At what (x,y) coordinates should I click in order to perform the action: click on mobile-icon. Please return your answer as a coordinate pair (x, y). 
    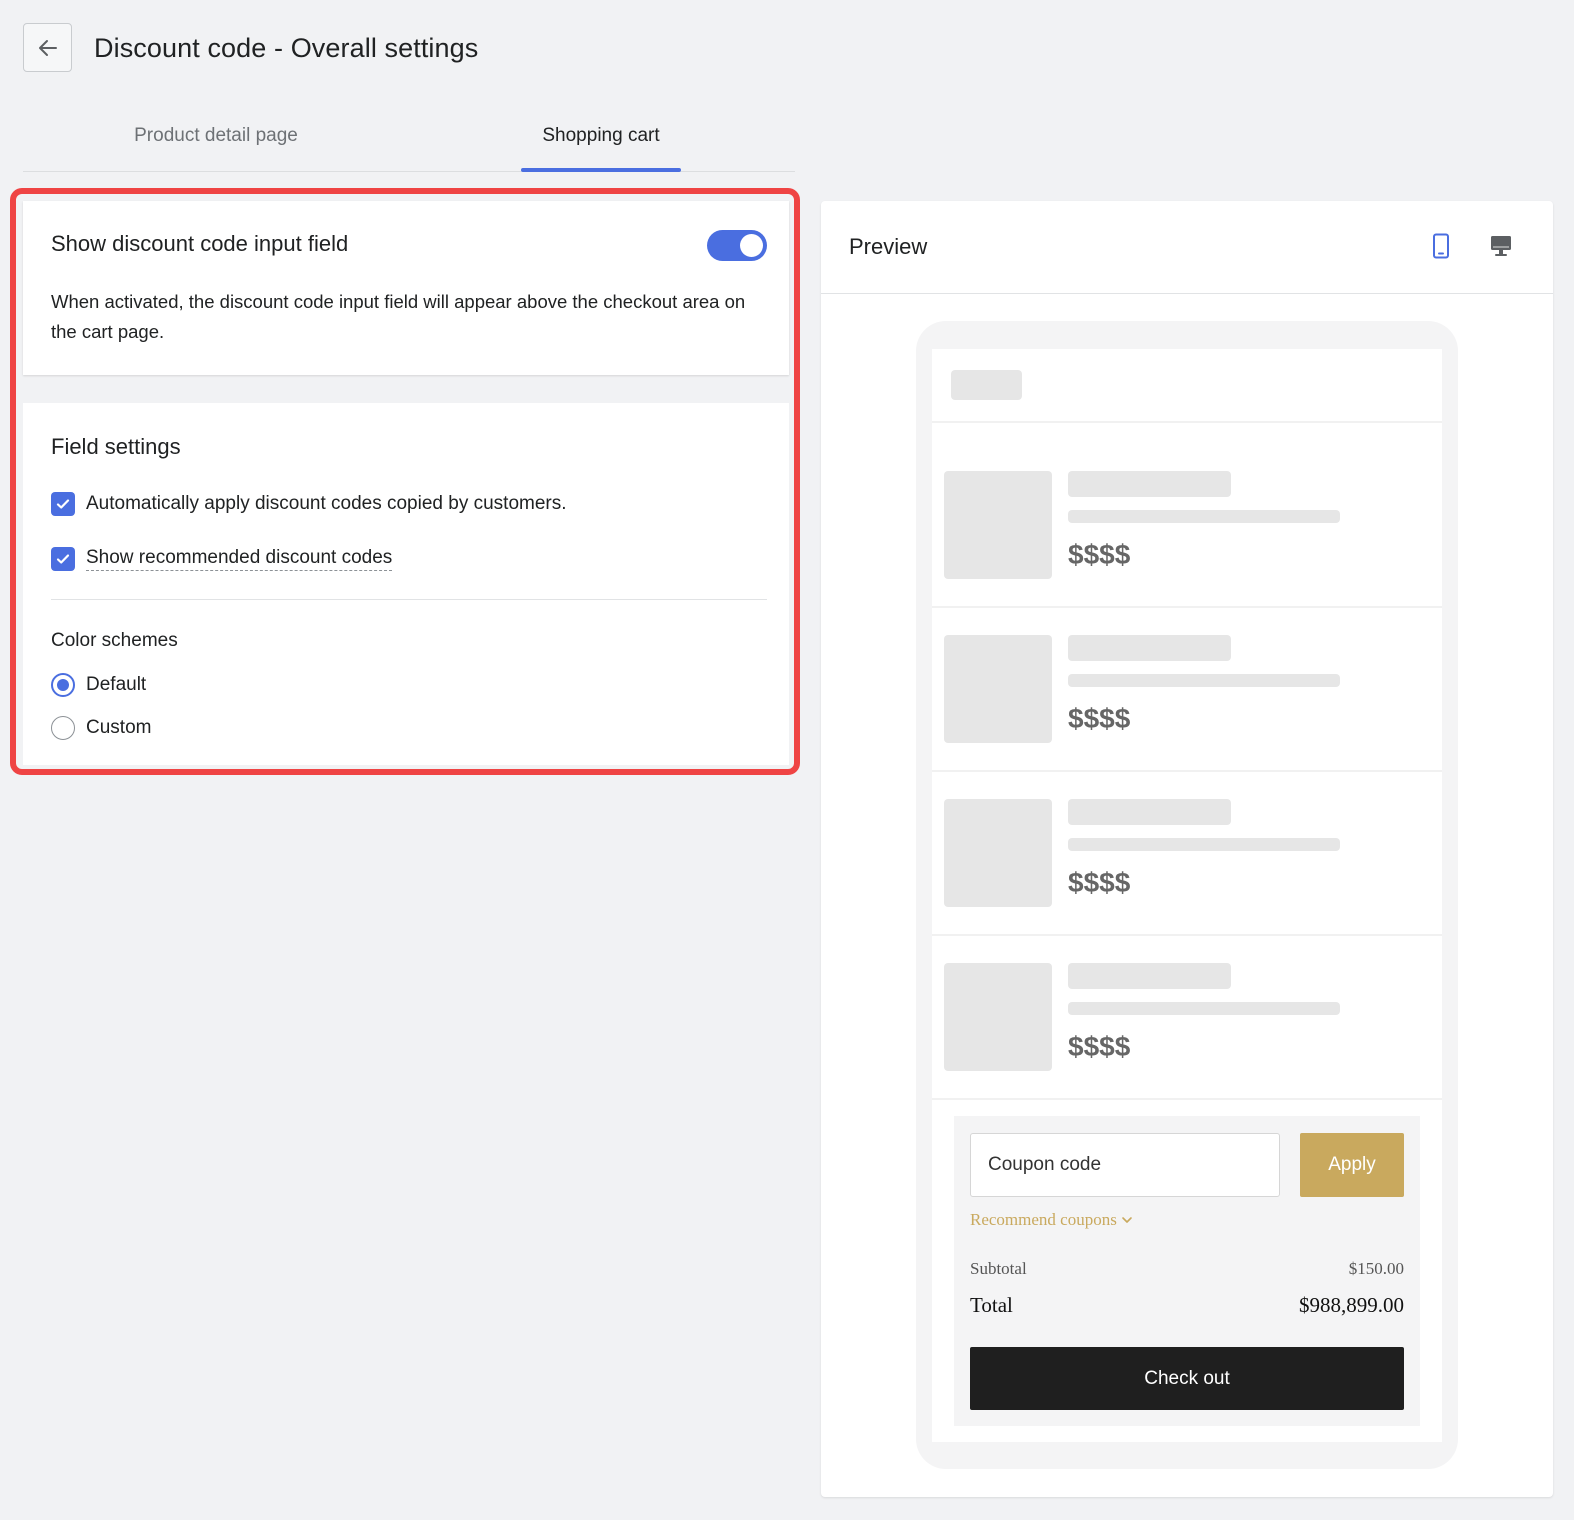
    Looking at the image, I should click on (1441, 246).